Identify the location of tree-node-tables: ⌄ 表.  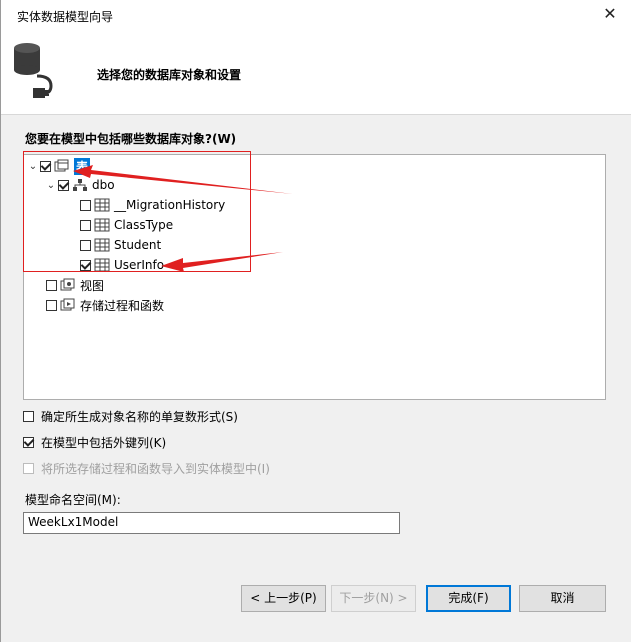
(58, 166).